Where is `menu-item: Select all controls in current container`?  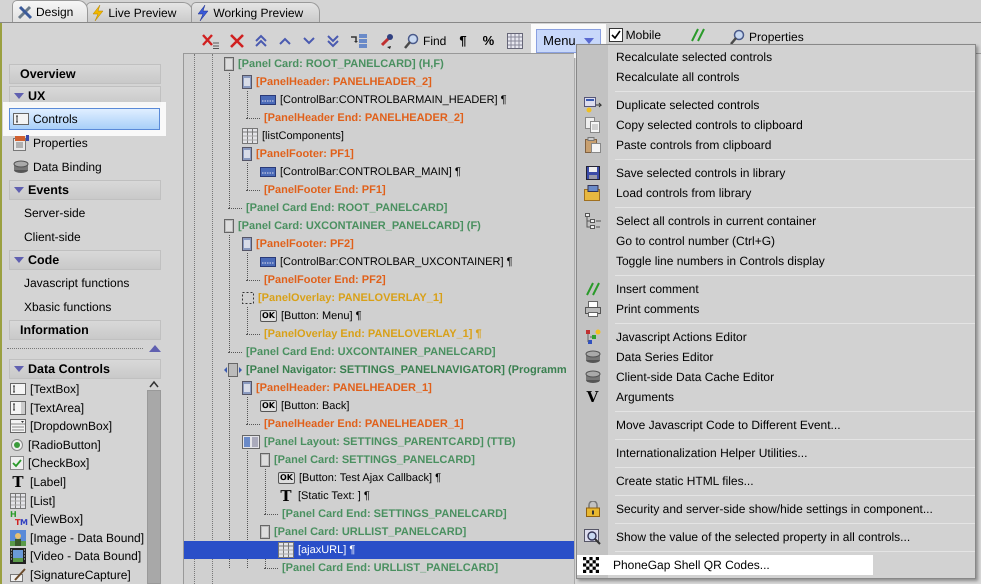
menu-item: Select all controls in current container is located at coordinates (776, 221).